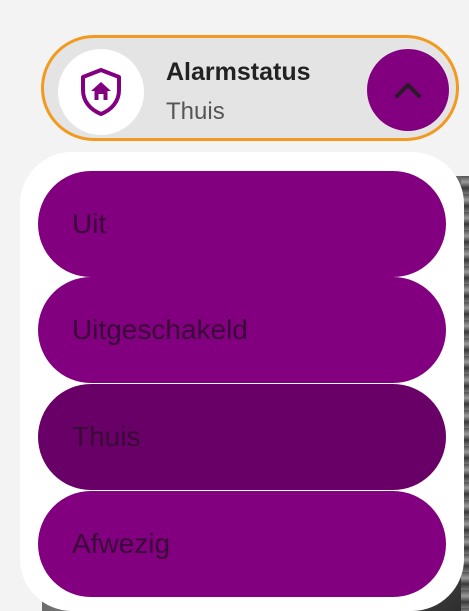 The height and width of the screenshot is (611, 469). Describe the element at coordinates (195, 111) in the screenshot. I see `status-value: Thuis` at that location.